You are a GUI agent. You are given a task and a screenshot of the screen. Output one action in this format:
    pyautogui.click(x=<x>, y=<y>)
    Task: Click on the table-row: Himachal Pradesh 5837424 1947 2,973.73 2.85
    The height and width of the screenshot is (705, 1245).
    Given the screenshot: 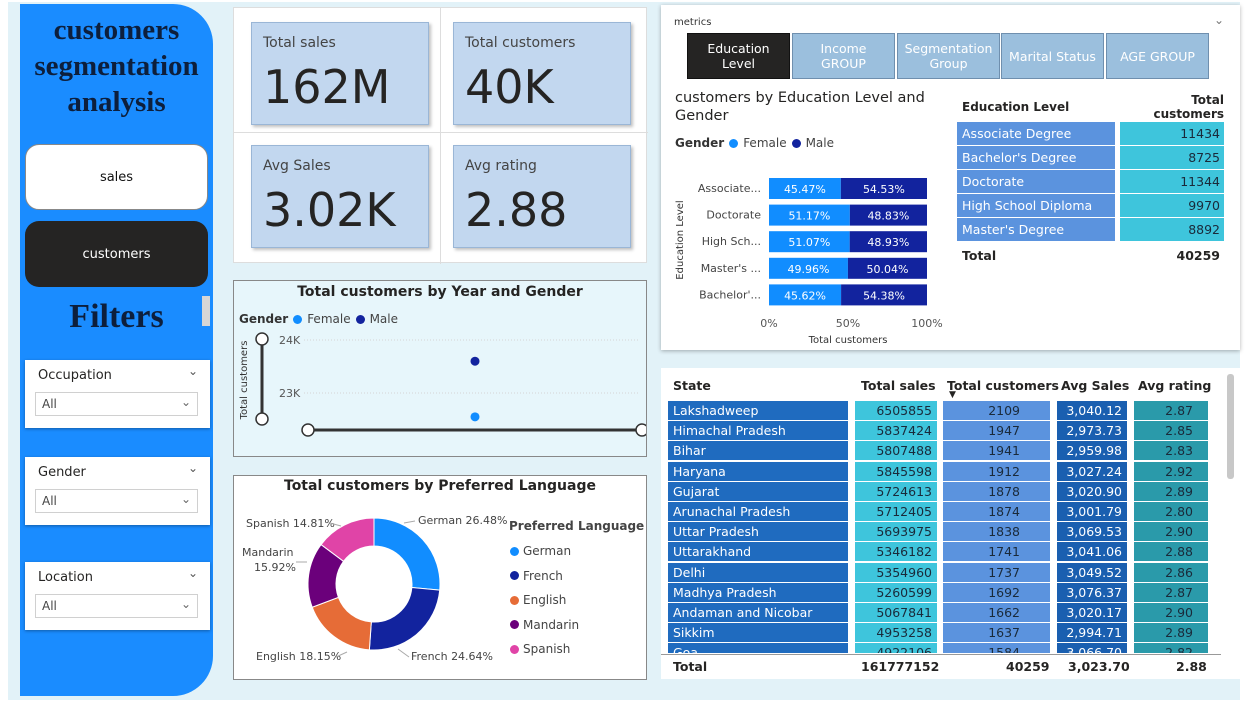 What is the action you would take?
    pyautogui.click(x=940, y=431)
    